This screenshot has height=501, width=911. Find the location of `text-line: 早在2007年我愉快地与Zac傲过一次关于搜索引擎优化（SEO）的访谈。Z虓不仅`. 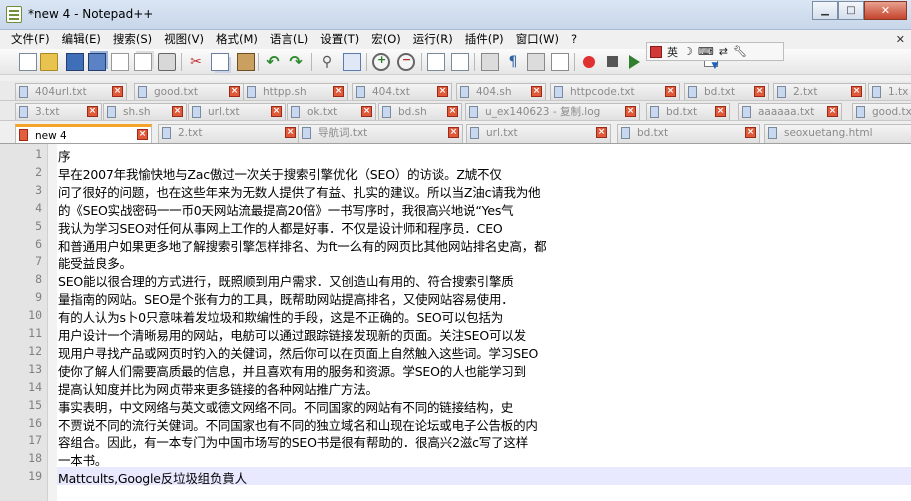

text-line: 早在2007年我愉快地与Zac傲过一次关于搜索引擎优化（SEO）的访谈。Z虓不仅 is located at coordinates (280, 173).